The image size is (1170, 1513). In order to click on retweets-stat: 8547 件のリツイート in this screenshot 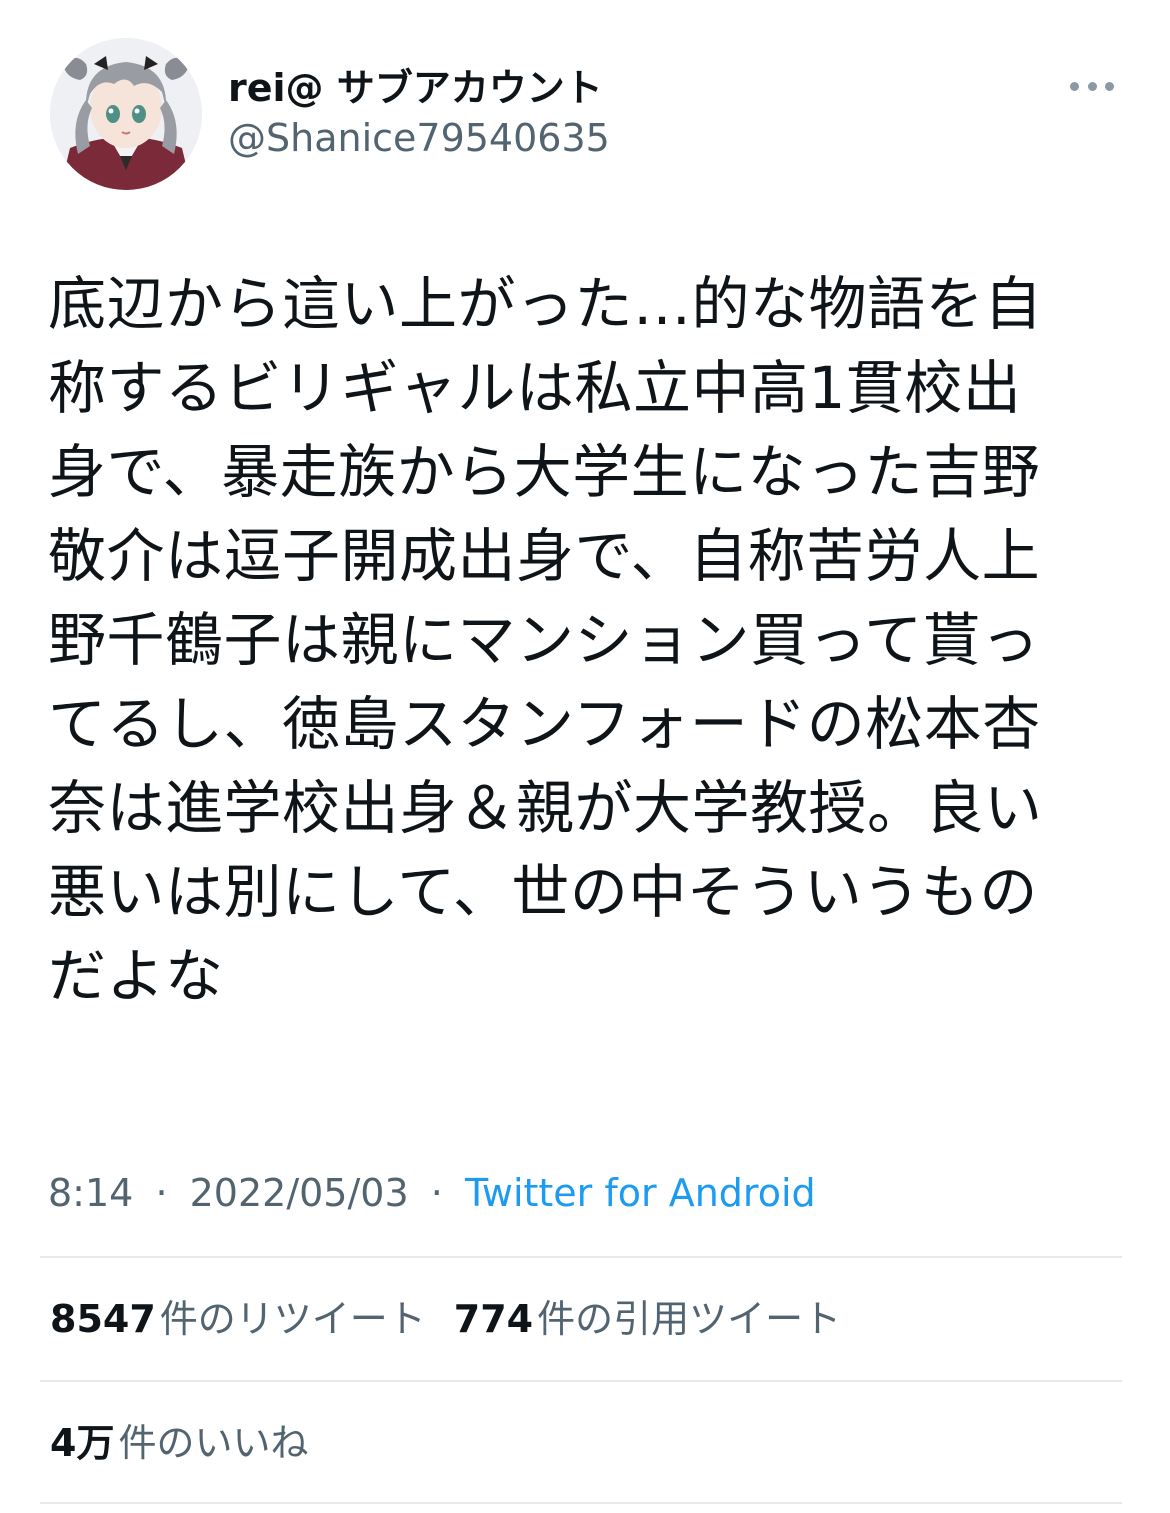, I will do `click(238, 1319)`.